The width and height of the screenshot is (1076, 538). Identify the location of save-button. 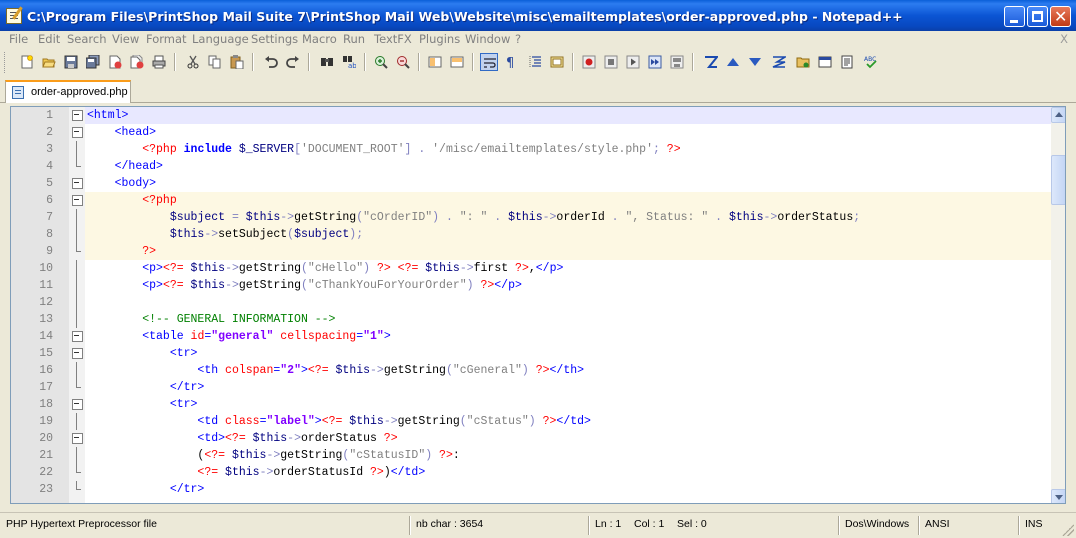
(71, 62).